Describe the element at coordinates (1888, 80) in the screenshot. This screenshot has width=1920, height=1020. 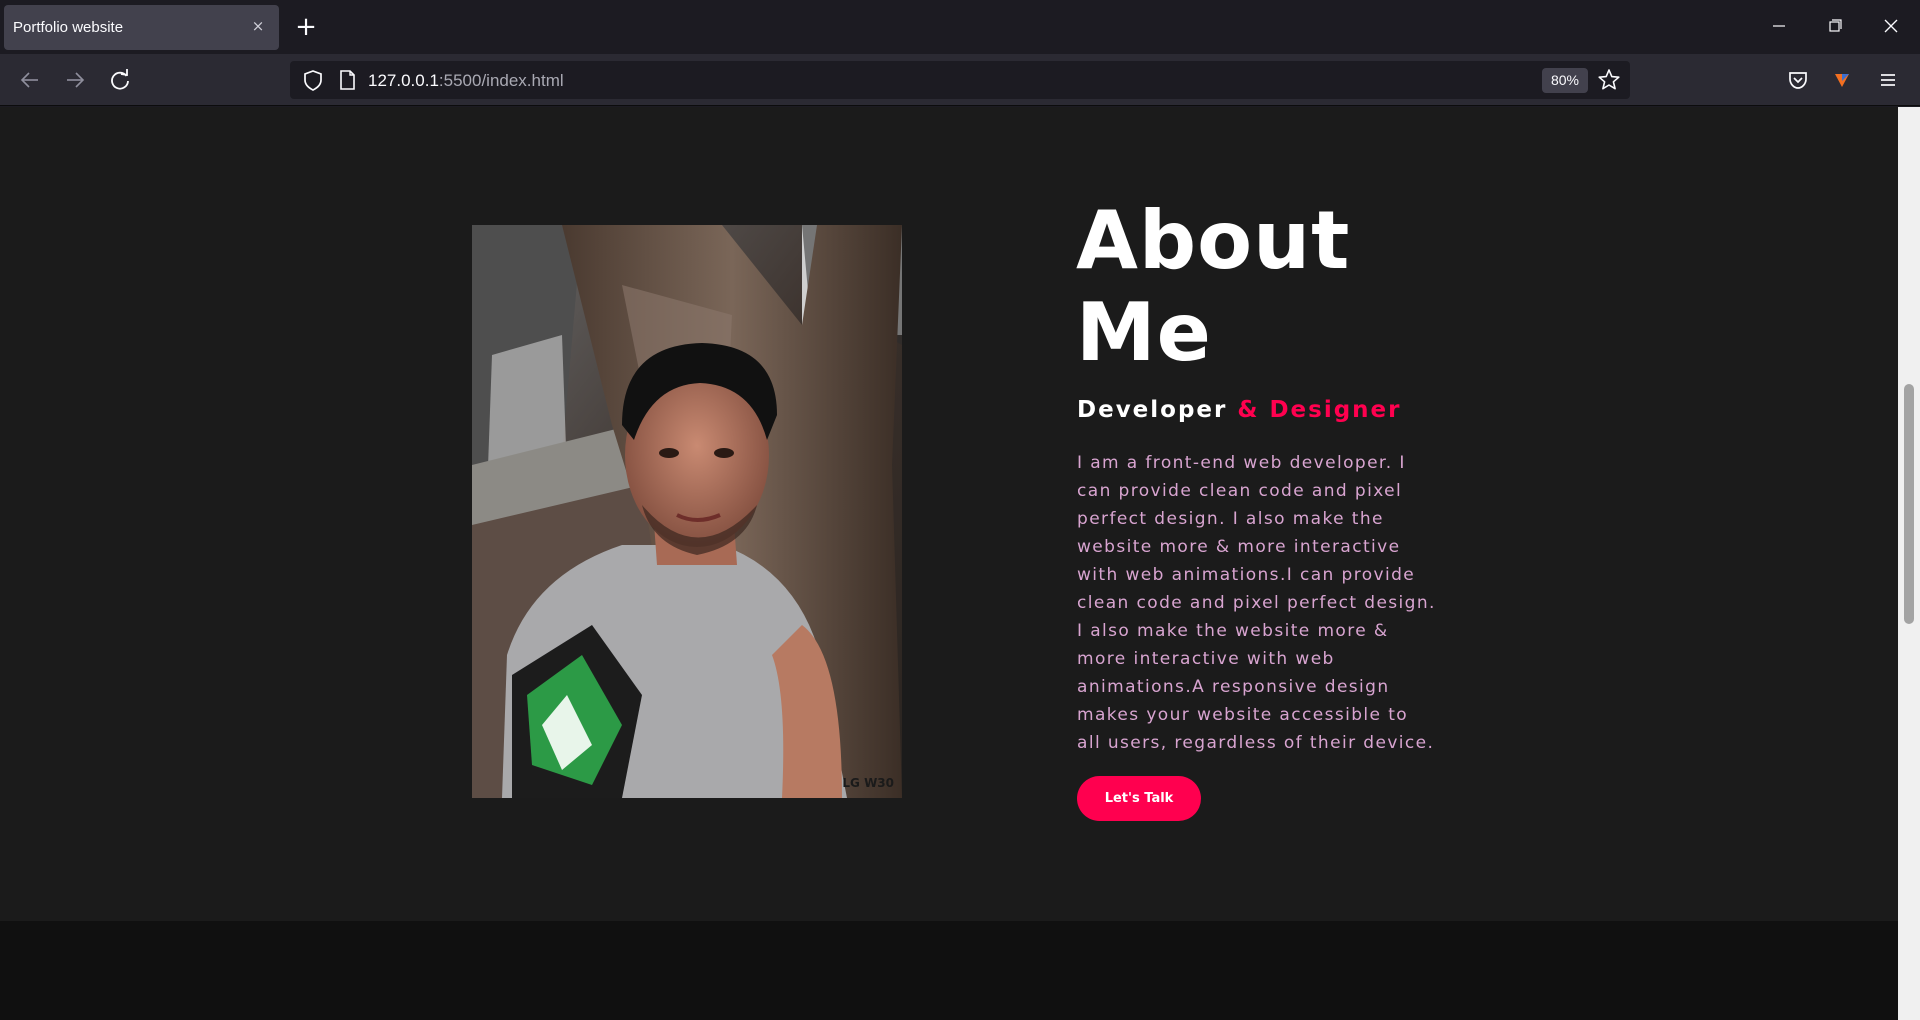
I see `hamburger-menu-icon` at that location.